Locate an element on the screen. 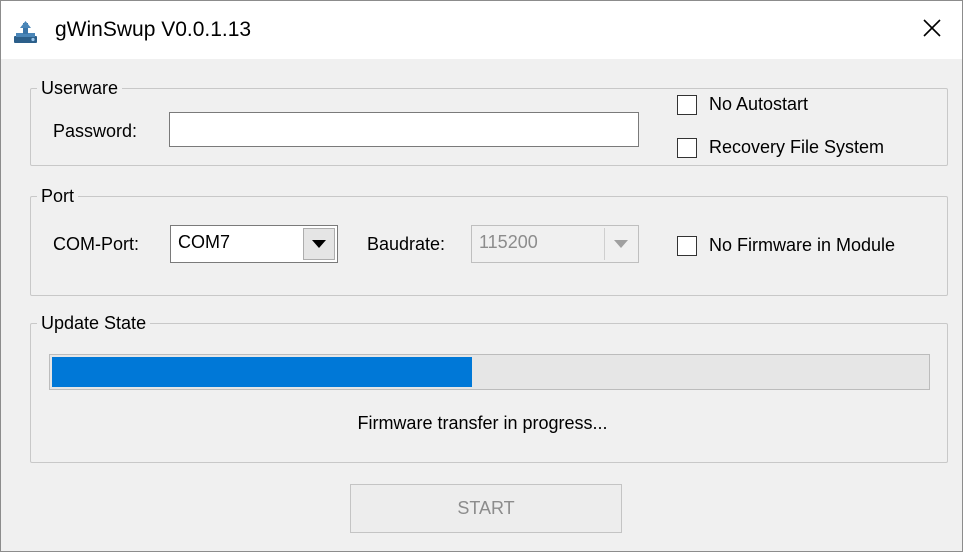 Image resolution: width=963 pixels, height=552 pixels. com-port-select: COM7 is located at coordinates (254, 244).